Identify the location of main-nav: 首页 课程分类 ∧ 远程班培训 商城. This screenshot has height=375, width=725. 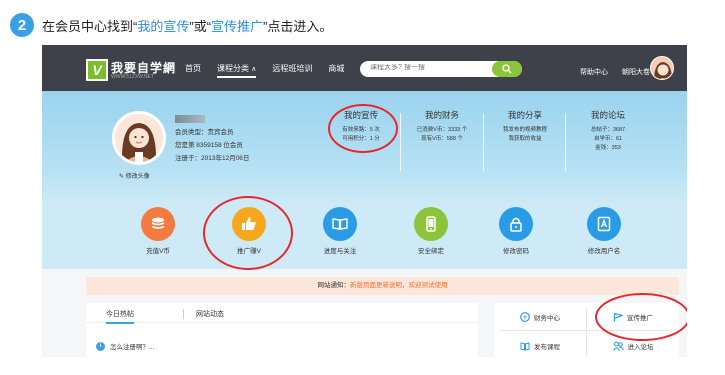
(272, 70).